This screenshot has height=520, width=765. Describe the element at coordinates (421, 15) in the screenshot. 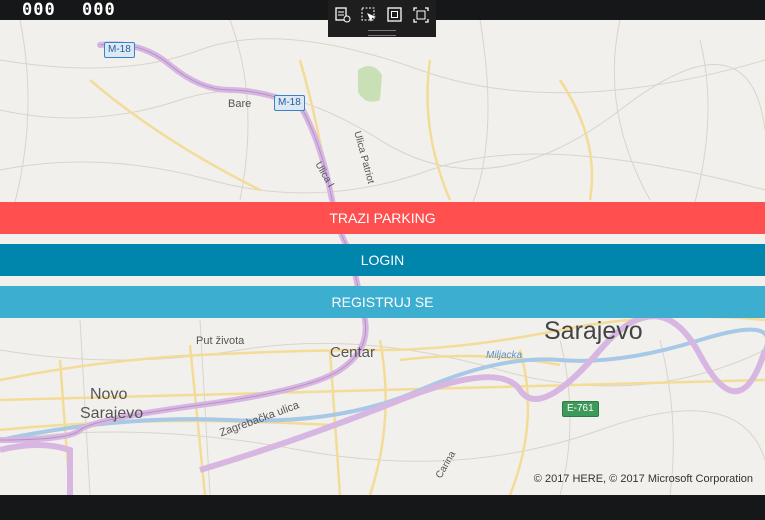

I see `track-focused-element-icon` at that location.